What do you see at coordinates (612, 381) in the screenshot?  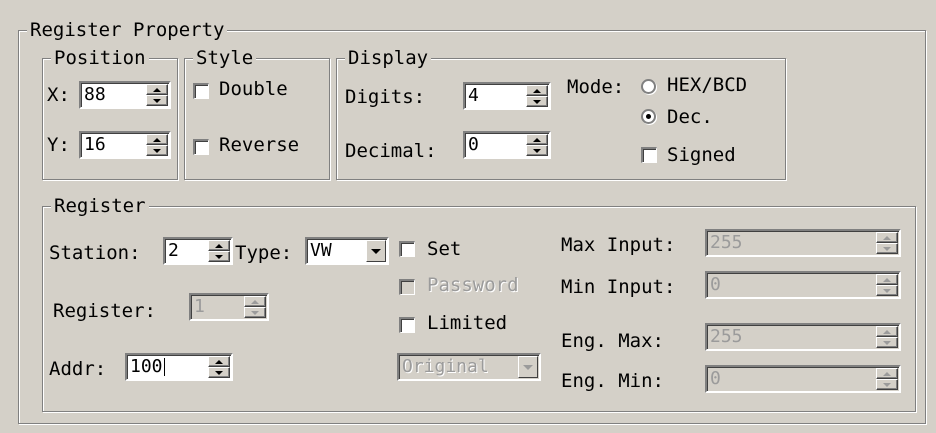 I see `eng-min-label: Eng. Min:` at bounding box center [612, 381].